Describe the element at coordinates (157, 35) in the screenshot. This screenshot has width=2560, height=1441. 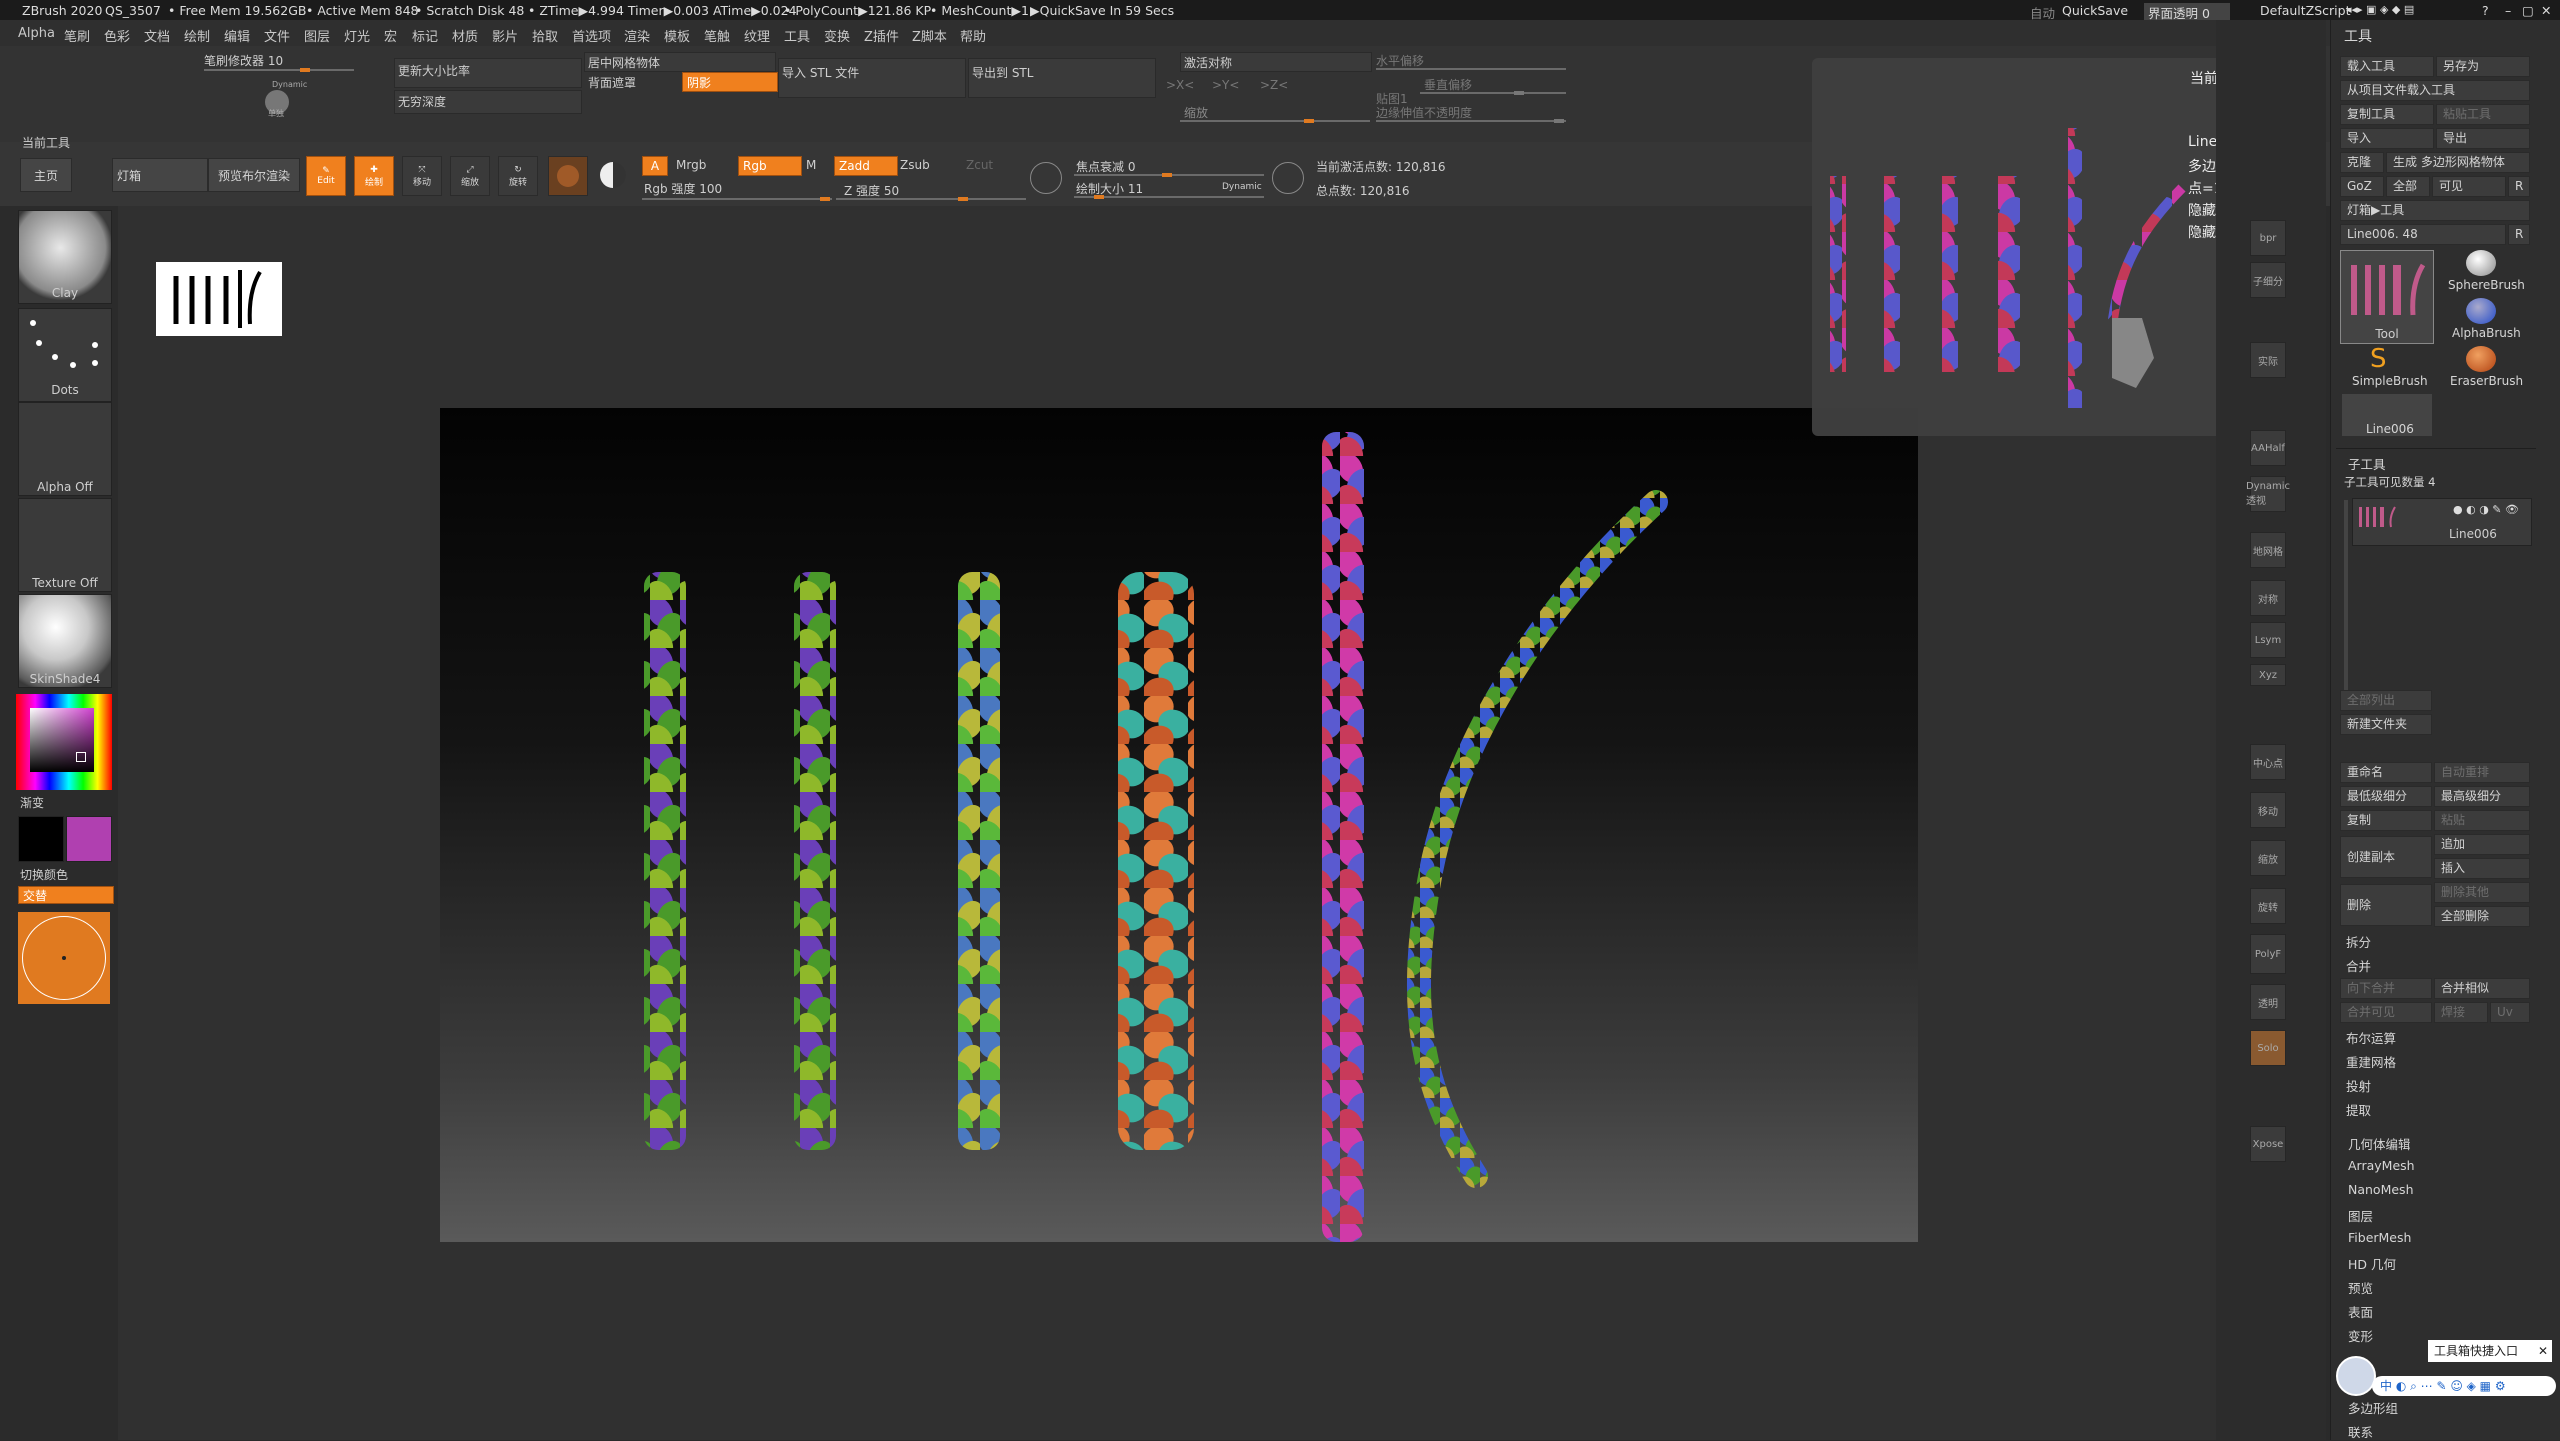
I see `menu-document: 文档` at that location.